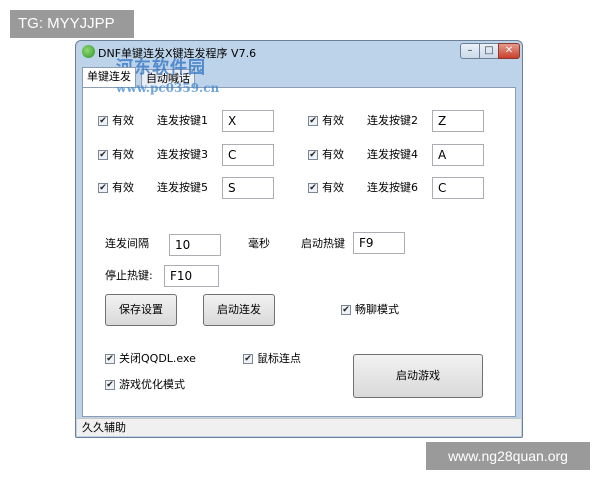  Describe the element at coordinates (418, 376) in the screenshot. I see `start-game-button: 启动游戏` at that location.